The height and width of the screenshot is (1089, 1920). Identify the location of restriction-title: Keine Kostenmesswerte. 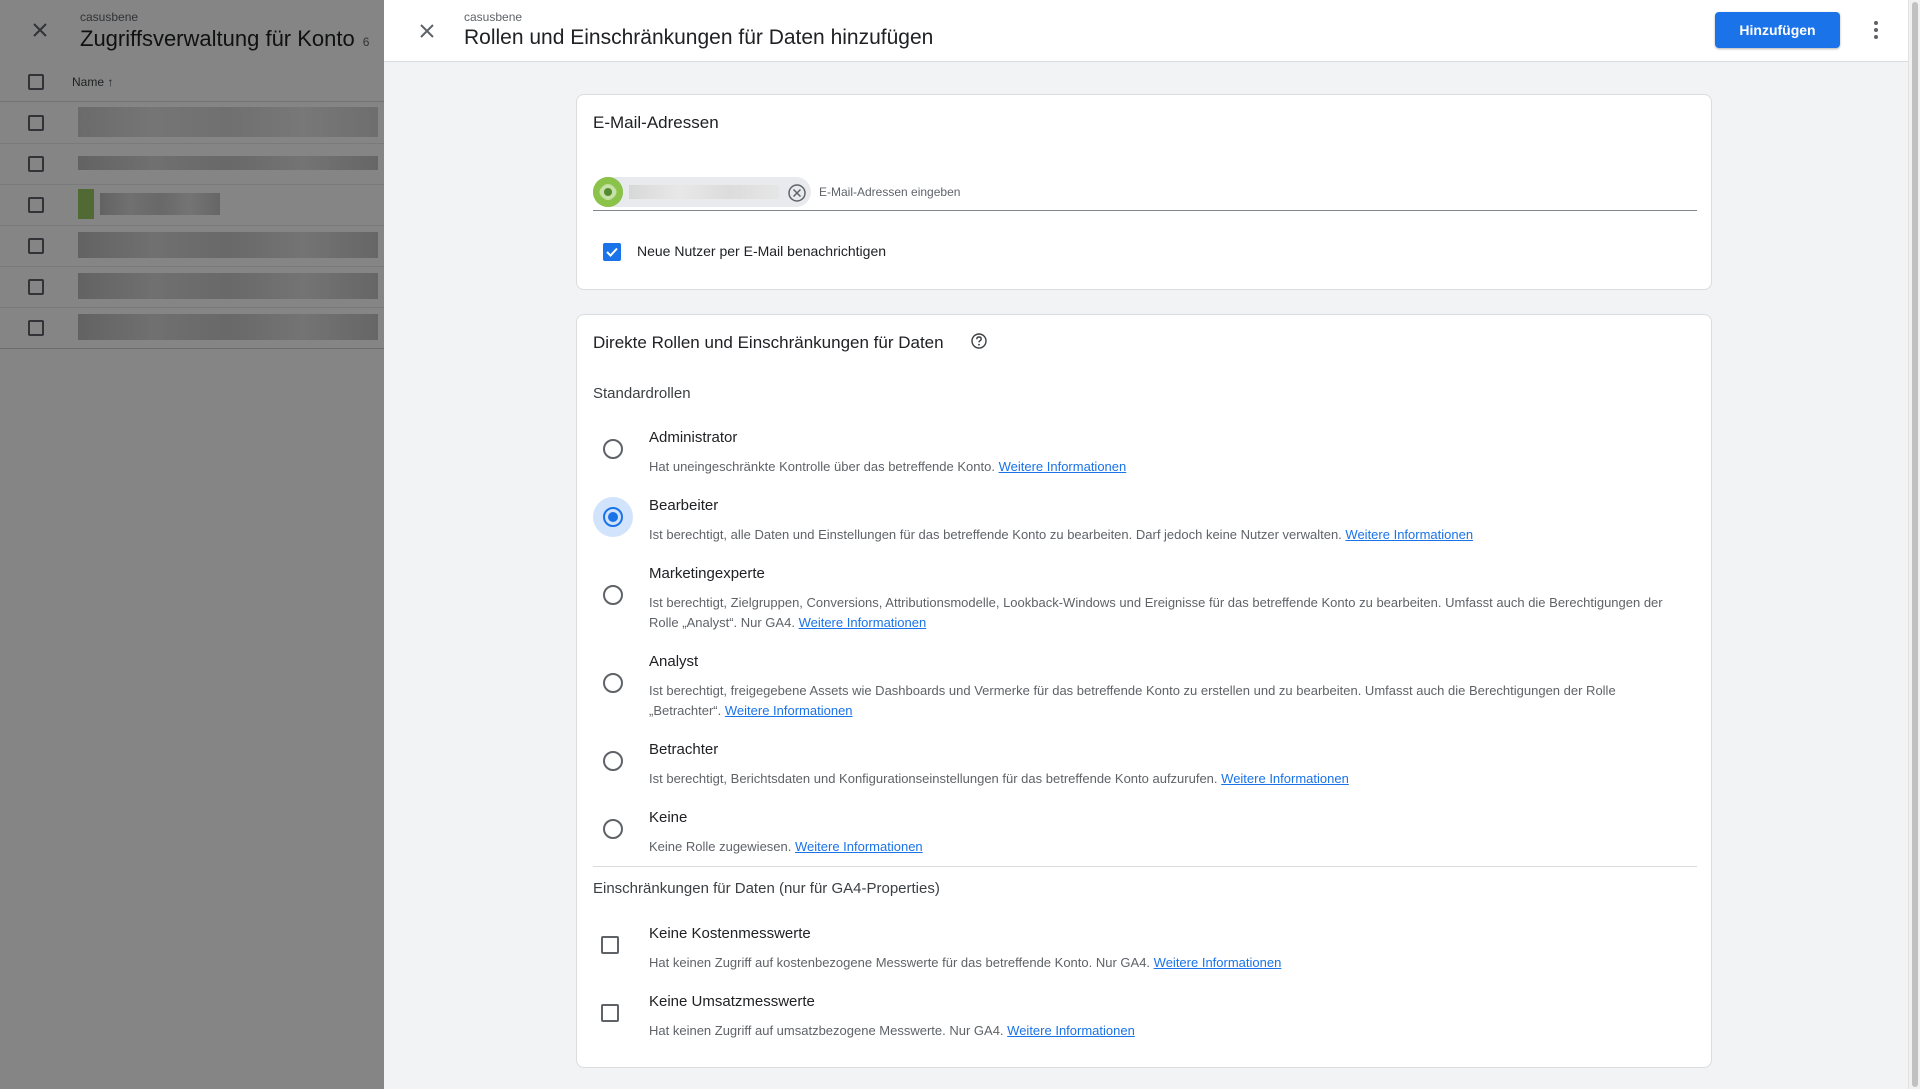
(730, 933).